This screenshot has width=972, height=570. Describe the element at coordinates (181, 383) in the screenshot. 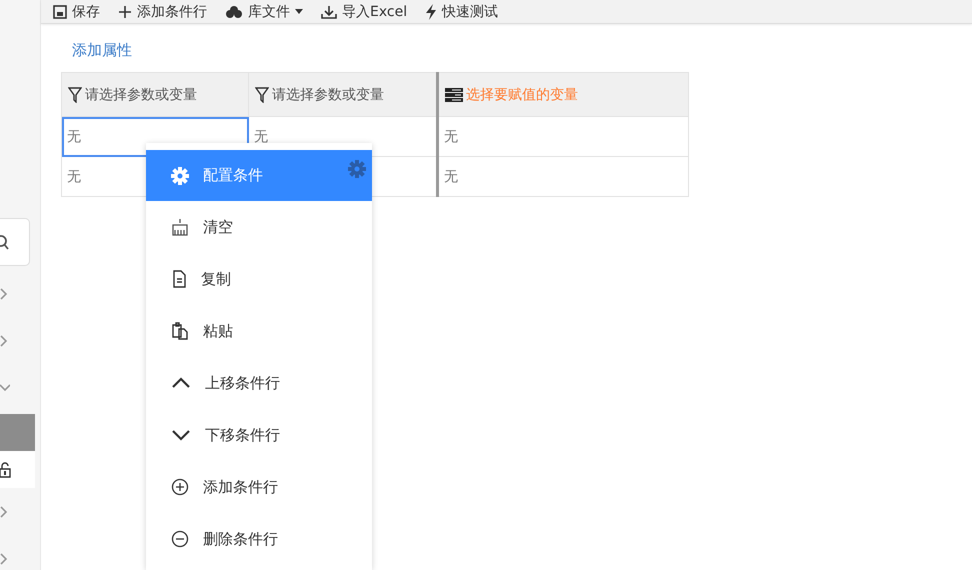

I see `chevron-up-icon` at that location.